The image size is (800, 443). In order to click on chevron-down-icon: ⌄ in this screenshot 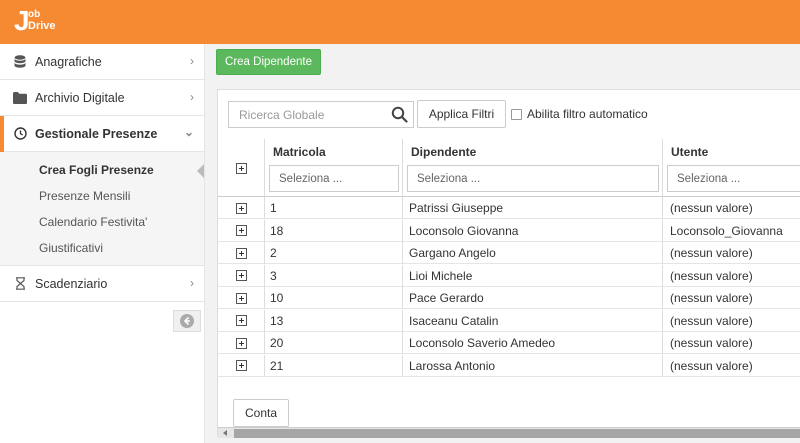, I will do `click(188, 132)`.